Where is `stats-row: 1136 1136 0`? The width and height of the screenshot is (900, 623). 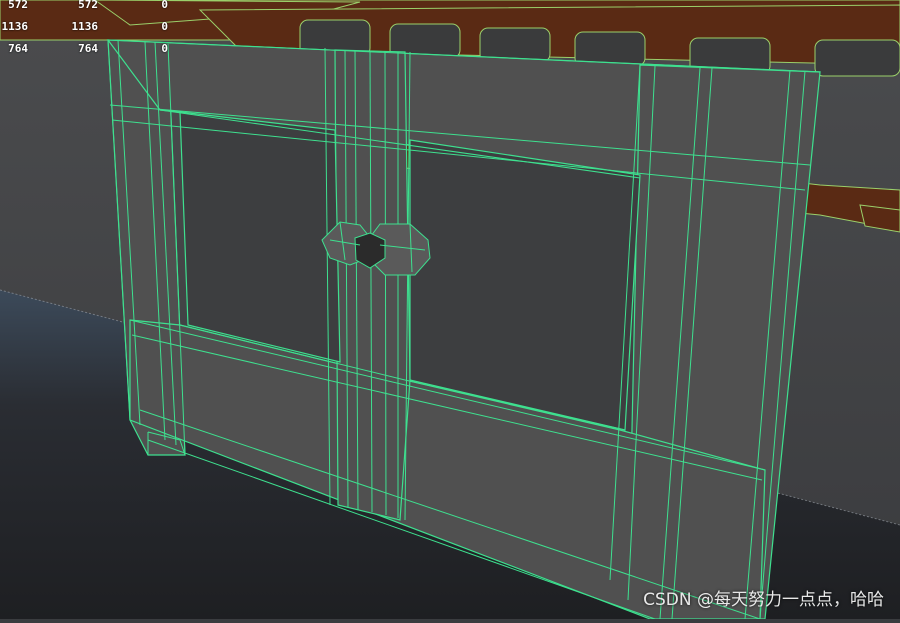
stats-row: 1136 1136 0 is located at coordinates (95, 27).